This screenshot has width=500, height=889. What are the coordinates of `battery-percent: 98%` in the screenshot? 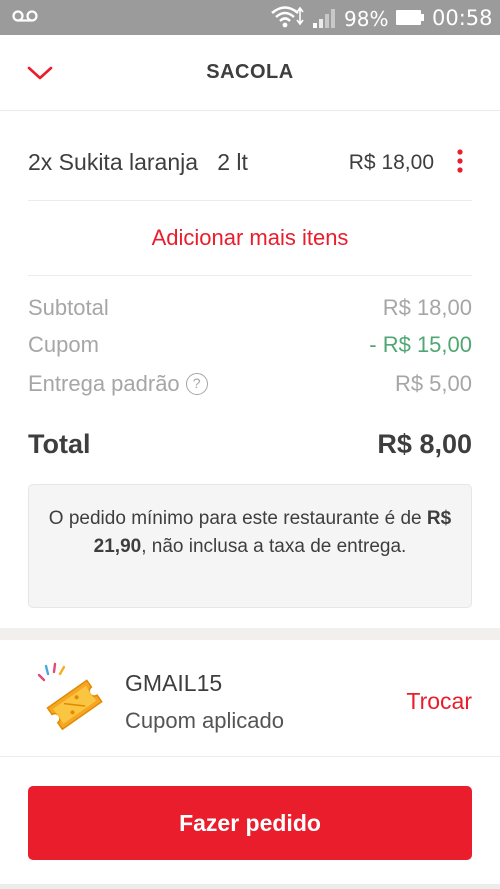 It's located at (366, 19).